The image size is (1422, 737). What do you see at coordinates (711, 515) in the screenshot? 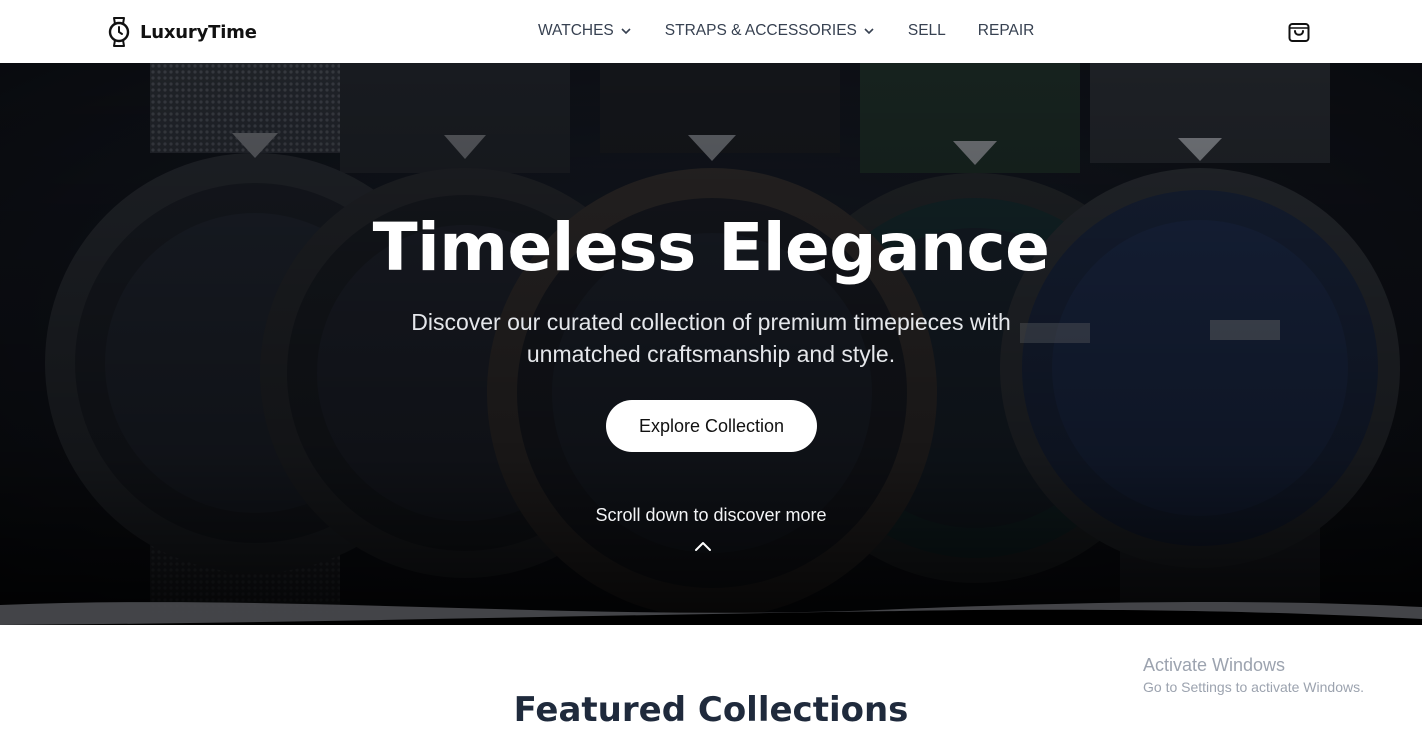
I see `scroll-hint: Scroll down to discover more` at bounding box center [711, 515].